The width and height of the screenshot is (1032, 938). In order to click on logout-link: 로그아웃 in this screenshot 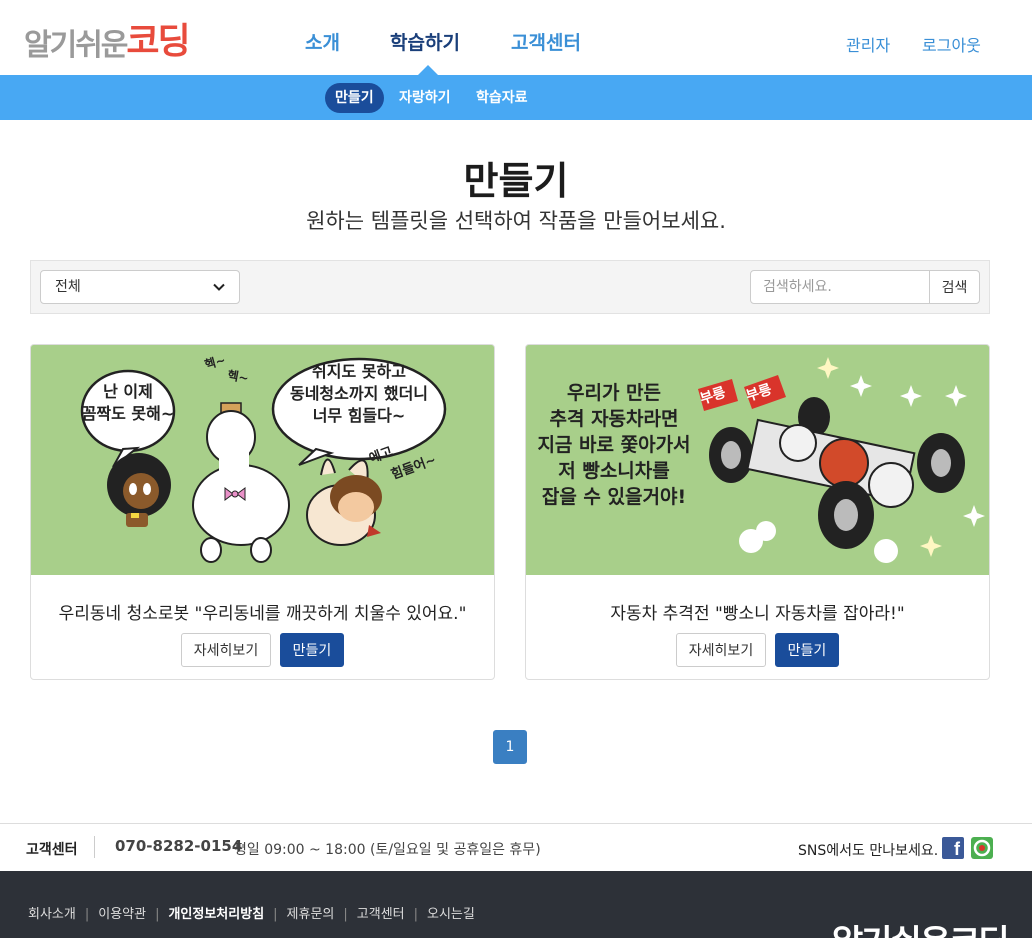, I will do `click(951, 44)`.